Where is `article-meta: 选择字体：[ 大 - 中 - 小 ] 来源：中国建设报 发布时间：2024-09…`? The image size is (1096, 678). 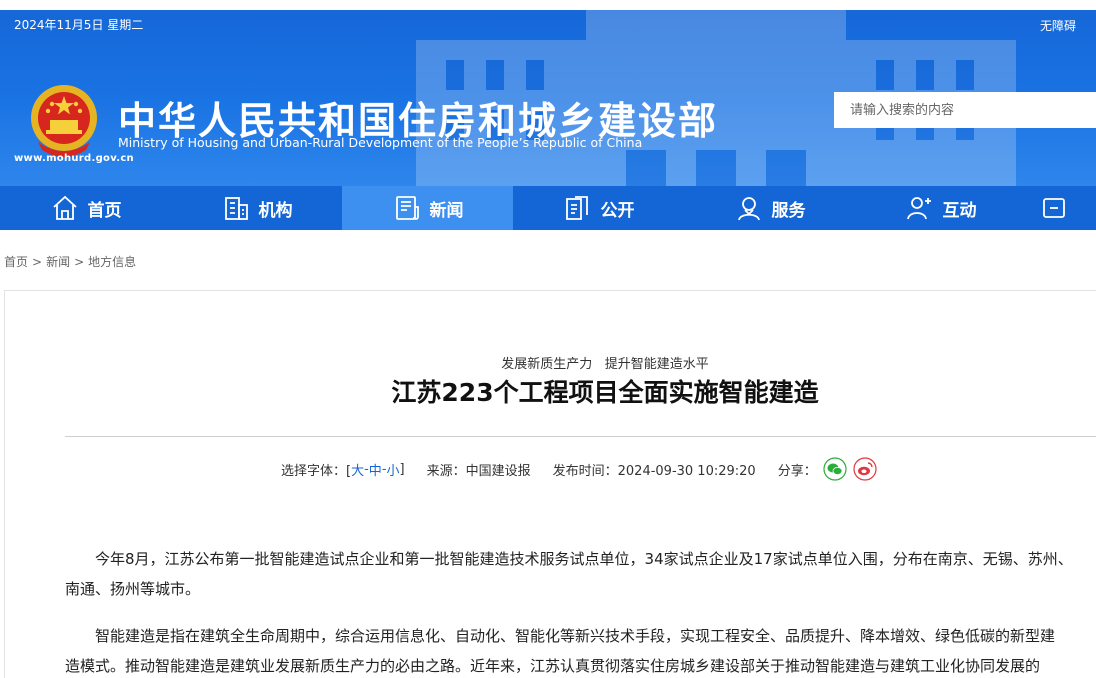
article-meta: 选择字体：[ 大 - 中 - 小 ] 来源：中国建设报 发布时间：2024-09… is located at coordinates (579, 469).